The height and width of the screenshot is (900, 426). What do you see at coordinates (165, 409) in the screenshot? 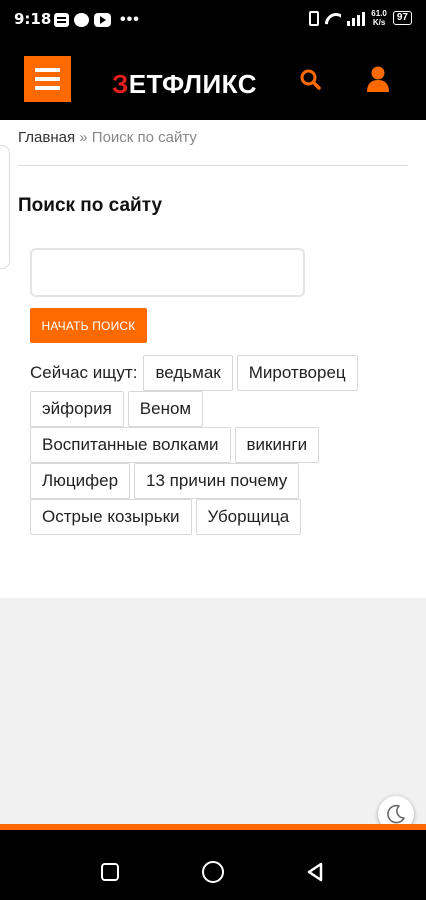
I see `search-tag: Веном` at bounding box center [165, 409].